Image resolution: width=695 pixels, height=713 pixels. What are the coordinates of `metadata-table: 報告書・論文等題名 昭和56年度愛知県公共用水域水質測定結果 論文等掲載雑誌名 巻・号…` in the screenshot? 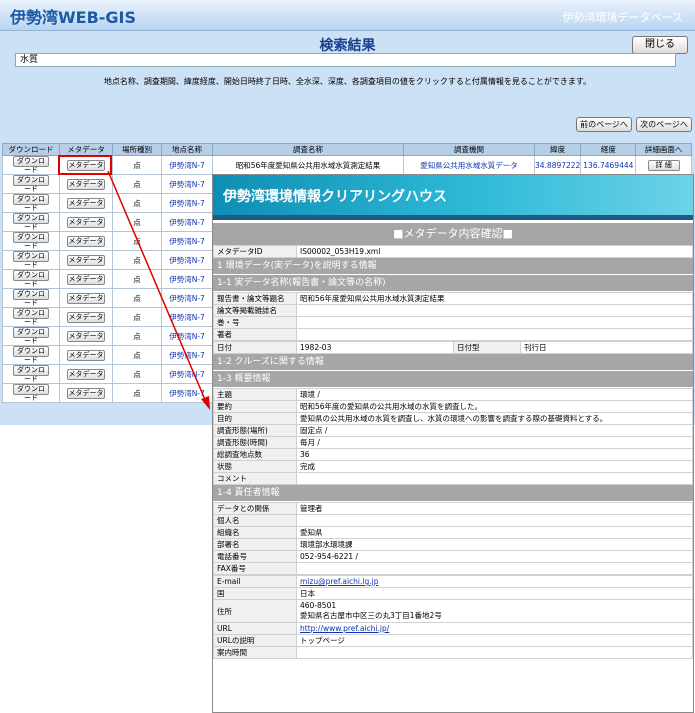 It's located at (453, 316).